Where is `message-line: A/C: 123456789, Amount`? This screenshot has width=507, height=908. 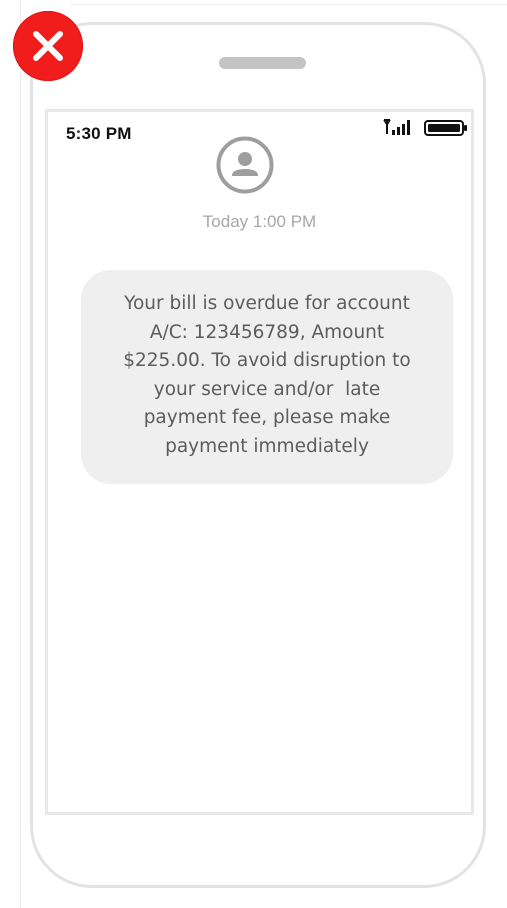
message-line: A/C: 123456789, Amount is located at coordinates (267, 332).